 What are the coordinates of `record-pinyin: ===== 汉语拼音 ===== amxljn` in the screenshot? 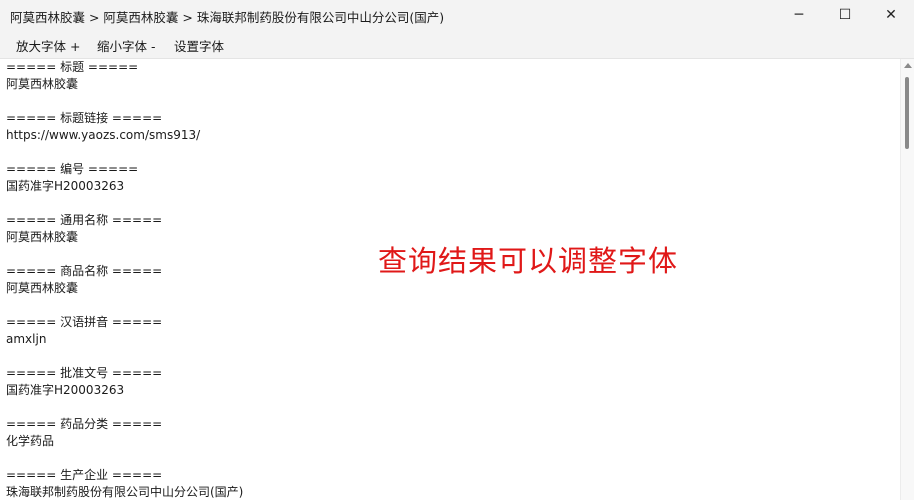 It's located at (84, 331).